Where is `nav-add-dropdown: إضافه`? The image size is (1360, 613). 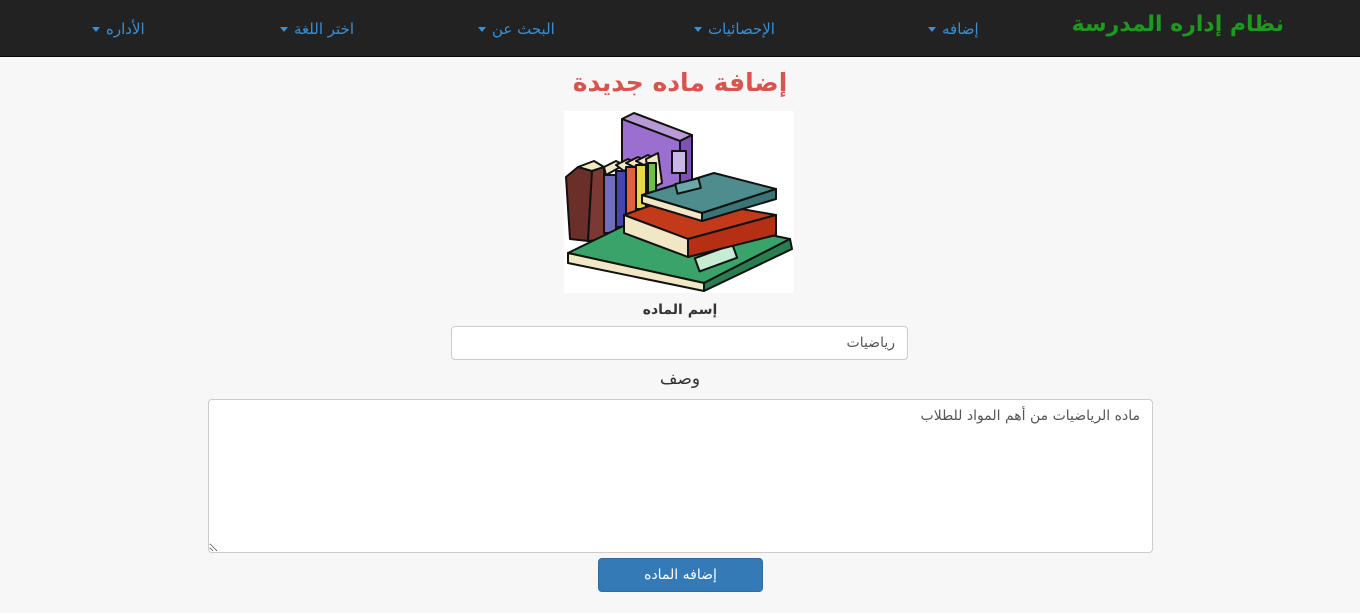
nav-add-dropdown: إضافه is located at coordinates (953, 29).